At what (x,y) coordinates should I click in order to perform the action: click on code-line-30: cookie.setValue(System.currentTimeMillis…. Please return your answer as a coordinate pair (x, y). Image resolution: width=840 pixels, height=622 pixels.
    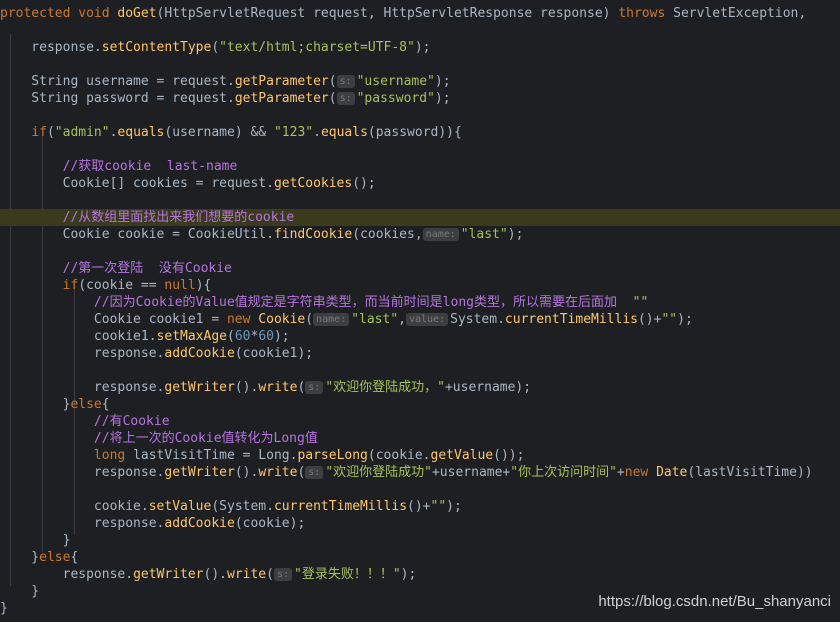
    Looking at the image, I should click on (420, 506).